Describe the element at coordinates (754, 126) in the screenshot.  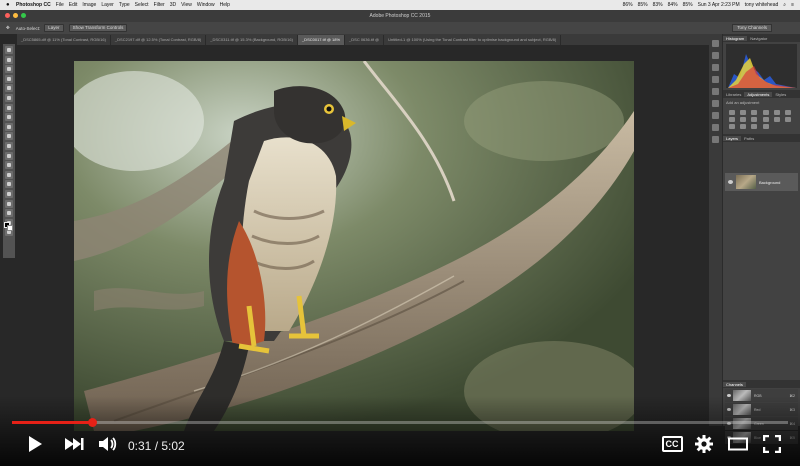
I see `gradient-map-icon` at that location.